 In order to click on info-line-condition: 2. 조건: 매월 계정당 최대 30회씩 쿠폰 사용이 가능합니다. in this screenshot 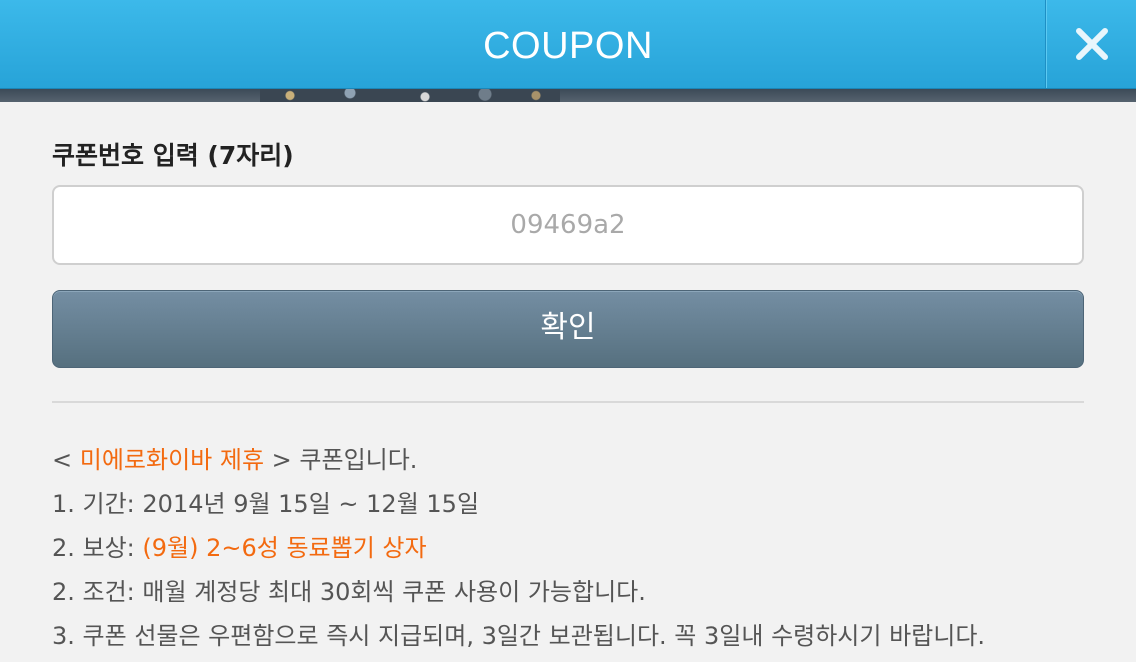, I will do `click(349, 592)`.